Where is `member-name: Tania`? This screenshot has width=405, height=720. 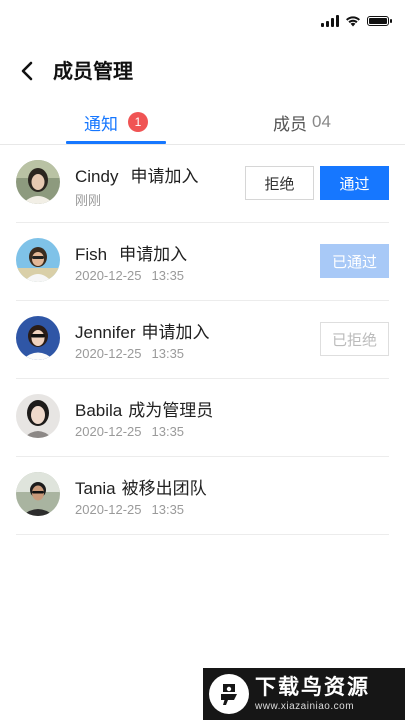
member-name: Tania is located at coordinates (95, 488).